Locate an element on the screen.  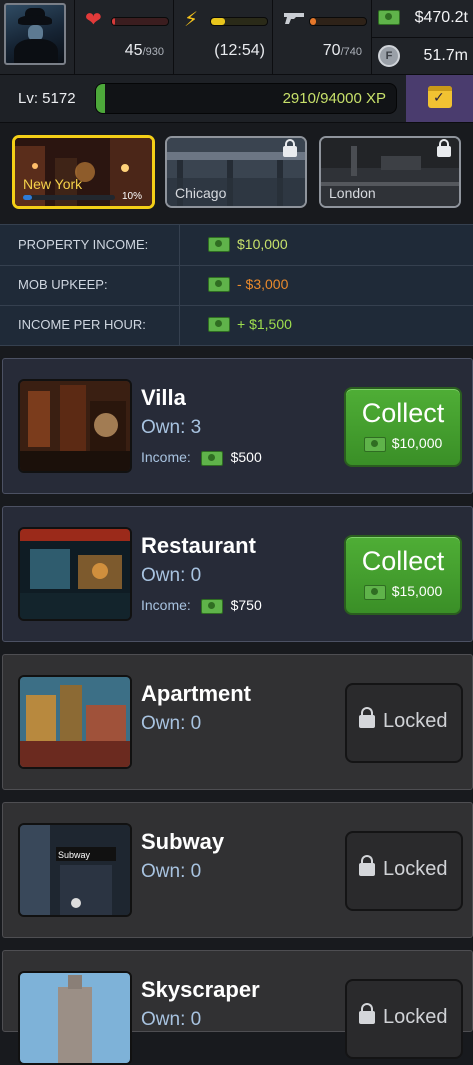
city-progress-label: 10% is located at coordinates (131, 196).